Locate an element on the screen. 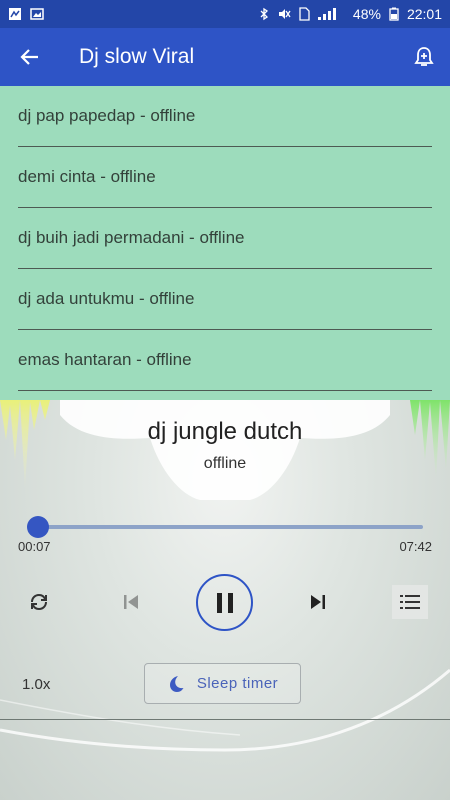 This screenshot has width=450, height=800. sleep-timer-button: Sleep timer is located at coordinates (222, 683).